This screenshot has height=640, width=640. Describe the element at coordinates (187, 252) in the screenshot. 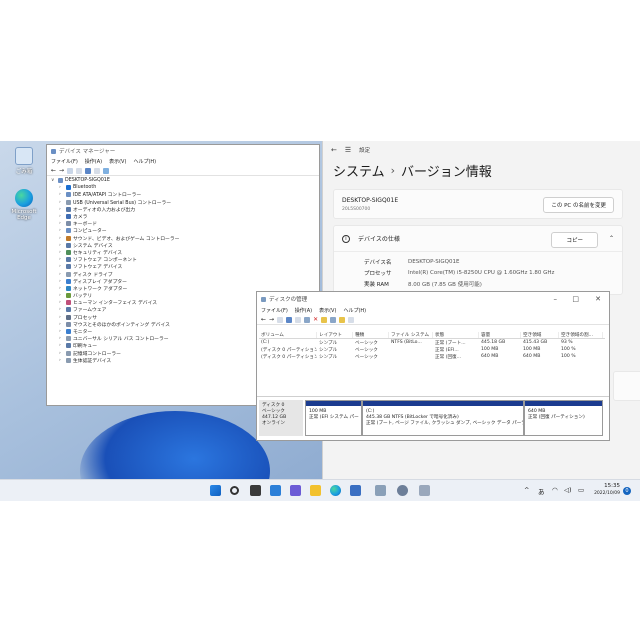

I see `tree-item: › セキュリティ デバイス` at that location.